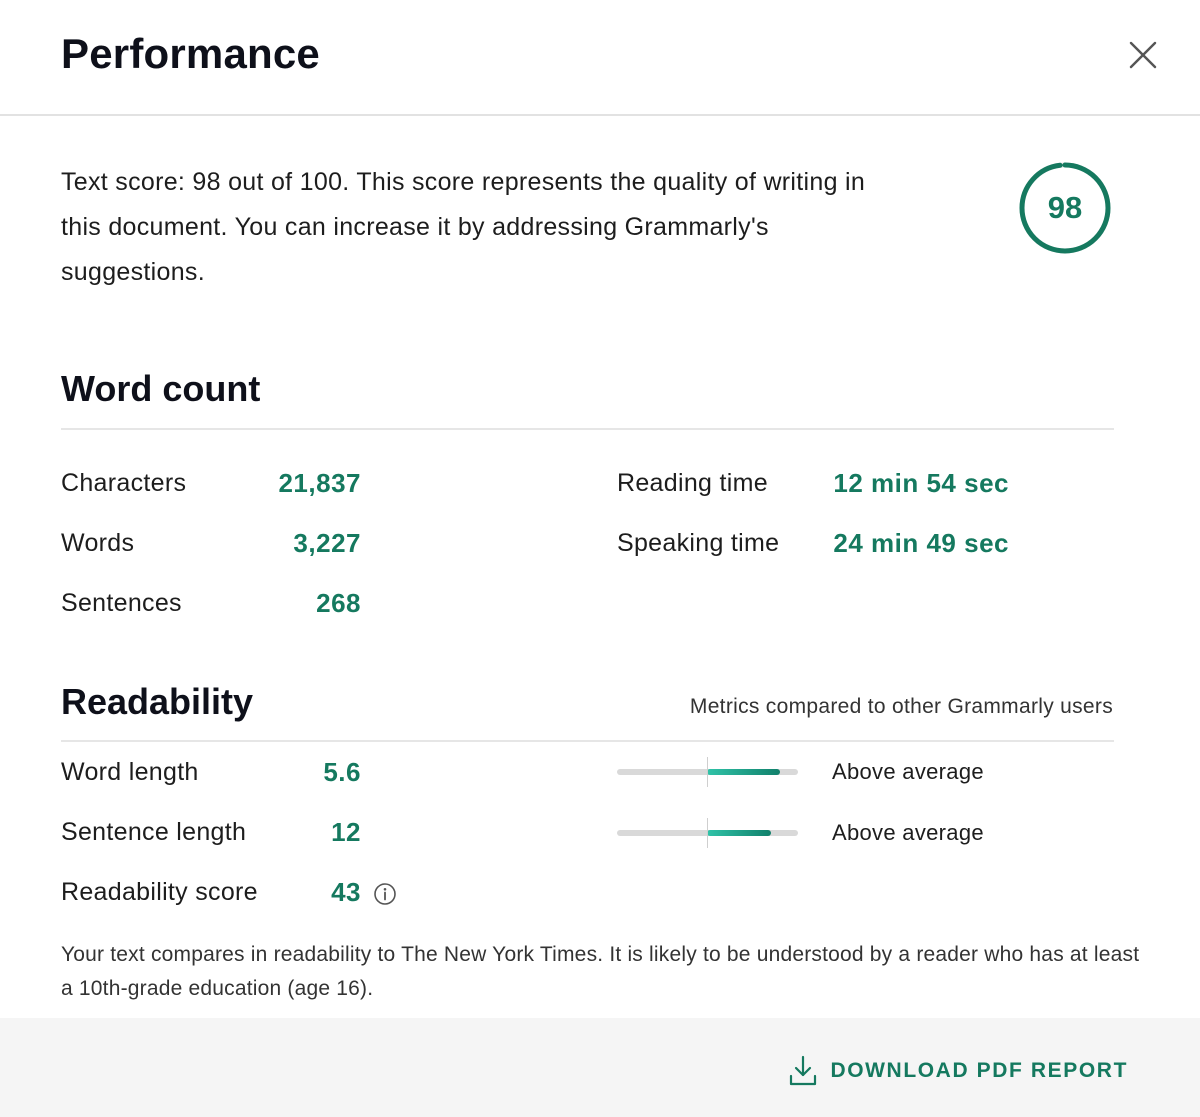 This screenshot has width=1200, height=1117. What do you see at coordinates (739, 833) in the screenshot?
I see `sentence-length-bar-fill` at bounding box center [739, 833].